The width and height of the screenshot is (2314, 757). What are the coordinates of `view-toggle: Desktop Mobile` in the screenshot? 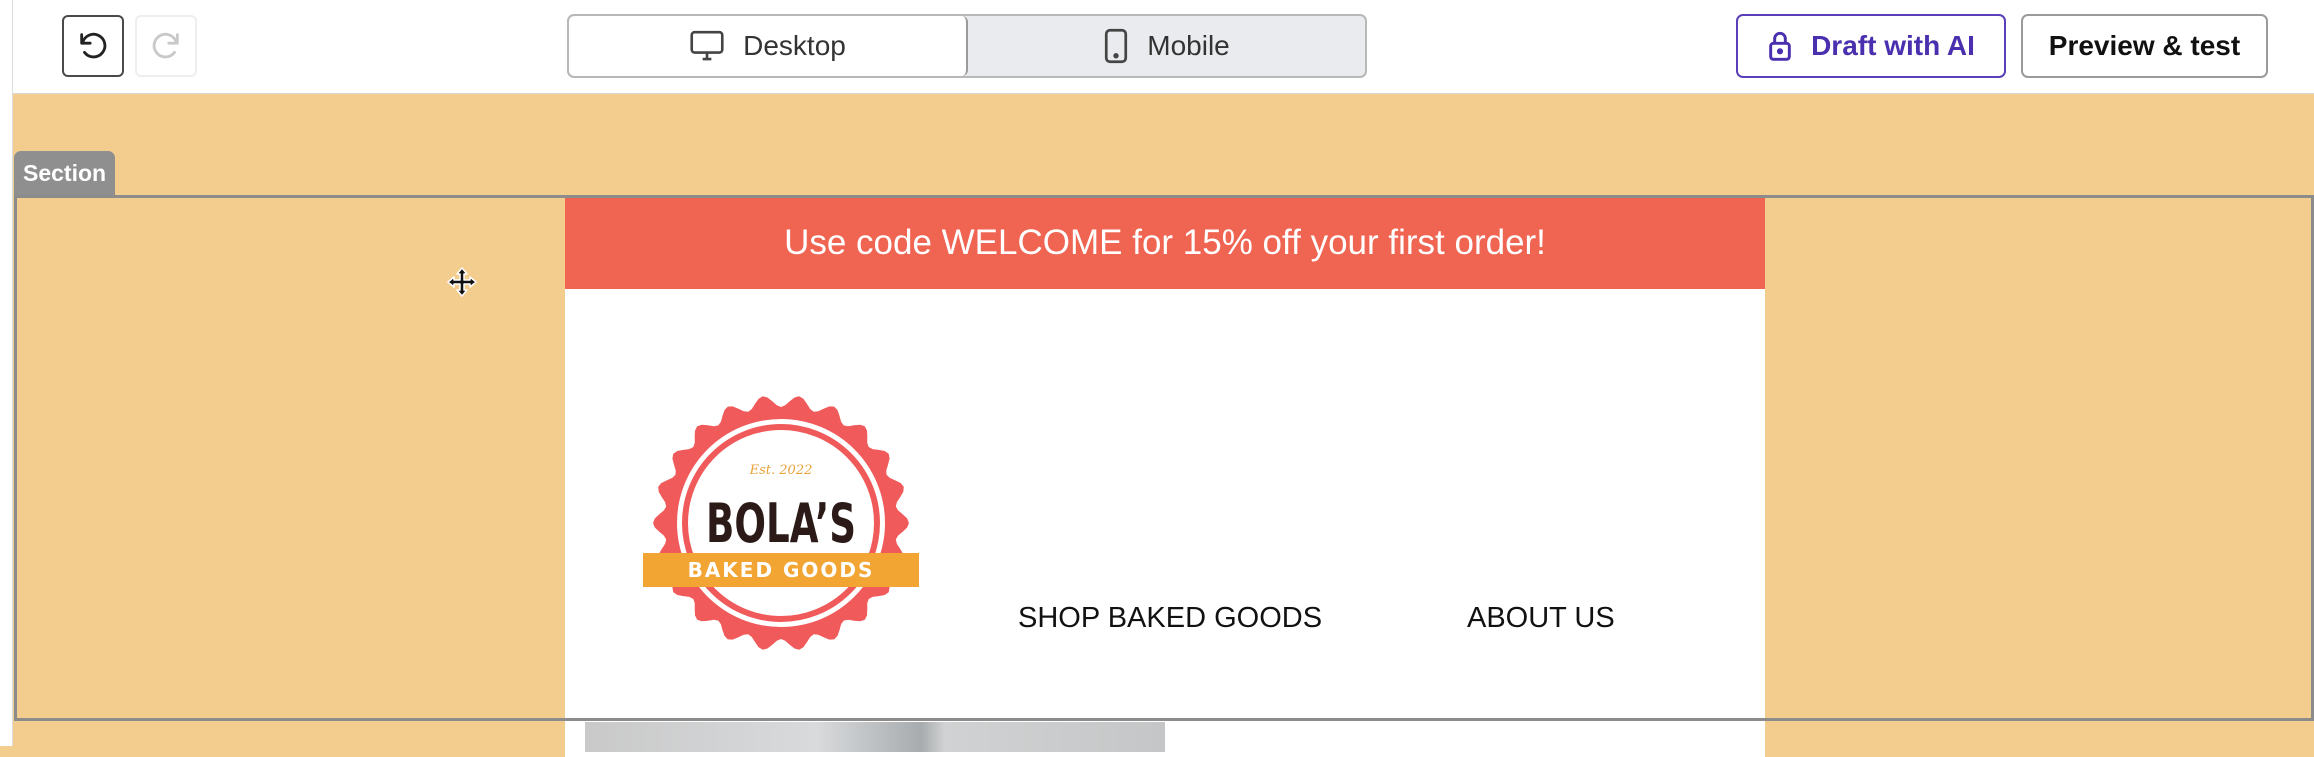 It's located at (967, 46).